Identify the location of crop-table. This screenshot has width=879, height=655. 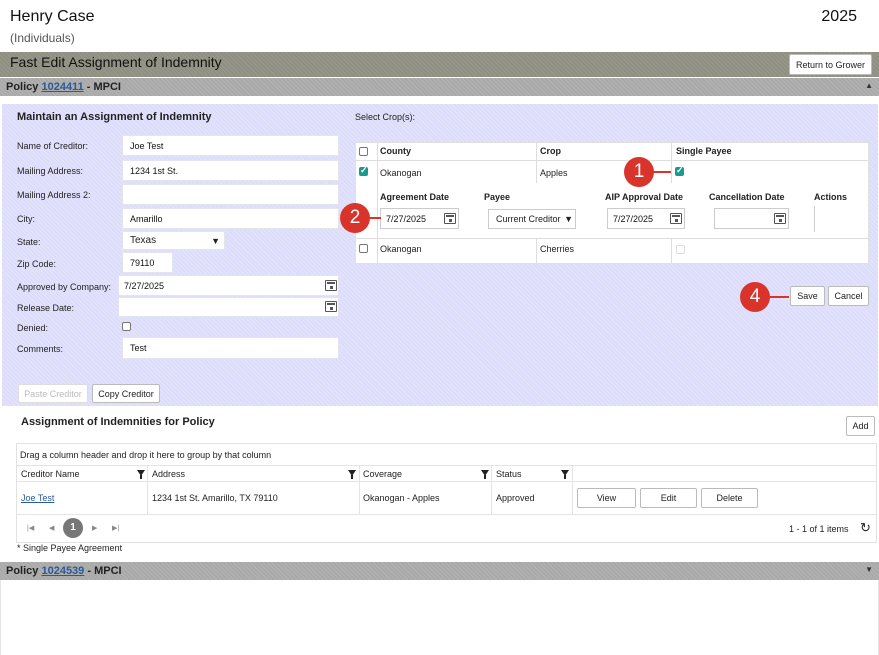
(612, 203).